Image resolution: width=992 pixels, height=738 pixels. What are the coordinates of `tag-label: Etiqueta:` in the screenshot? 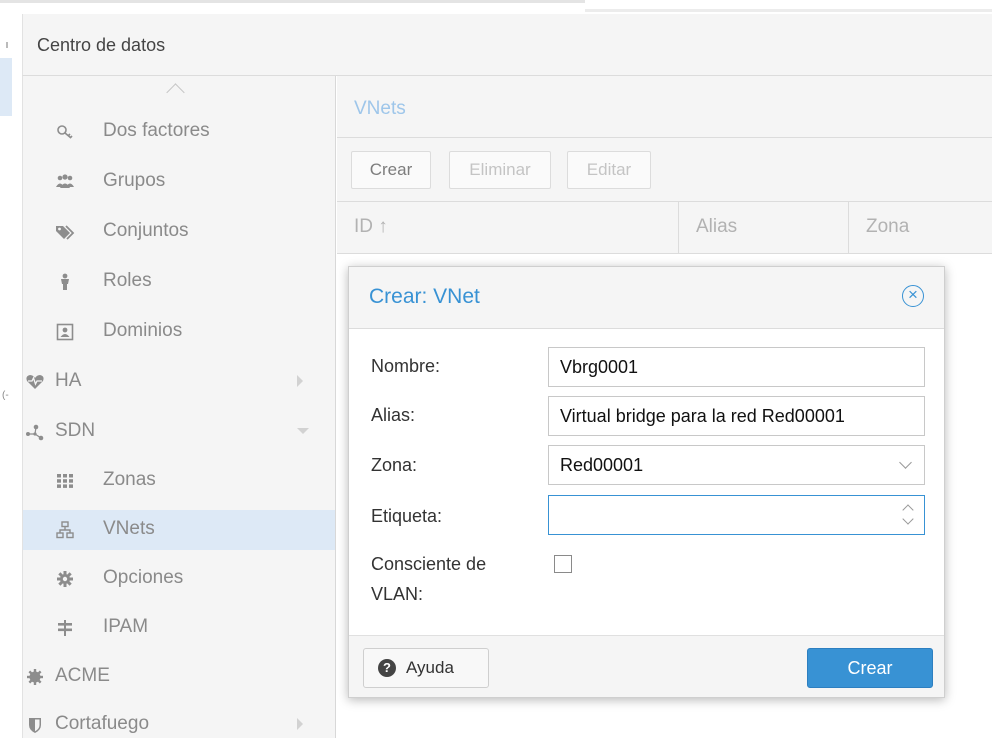 It's located at (407, 516).